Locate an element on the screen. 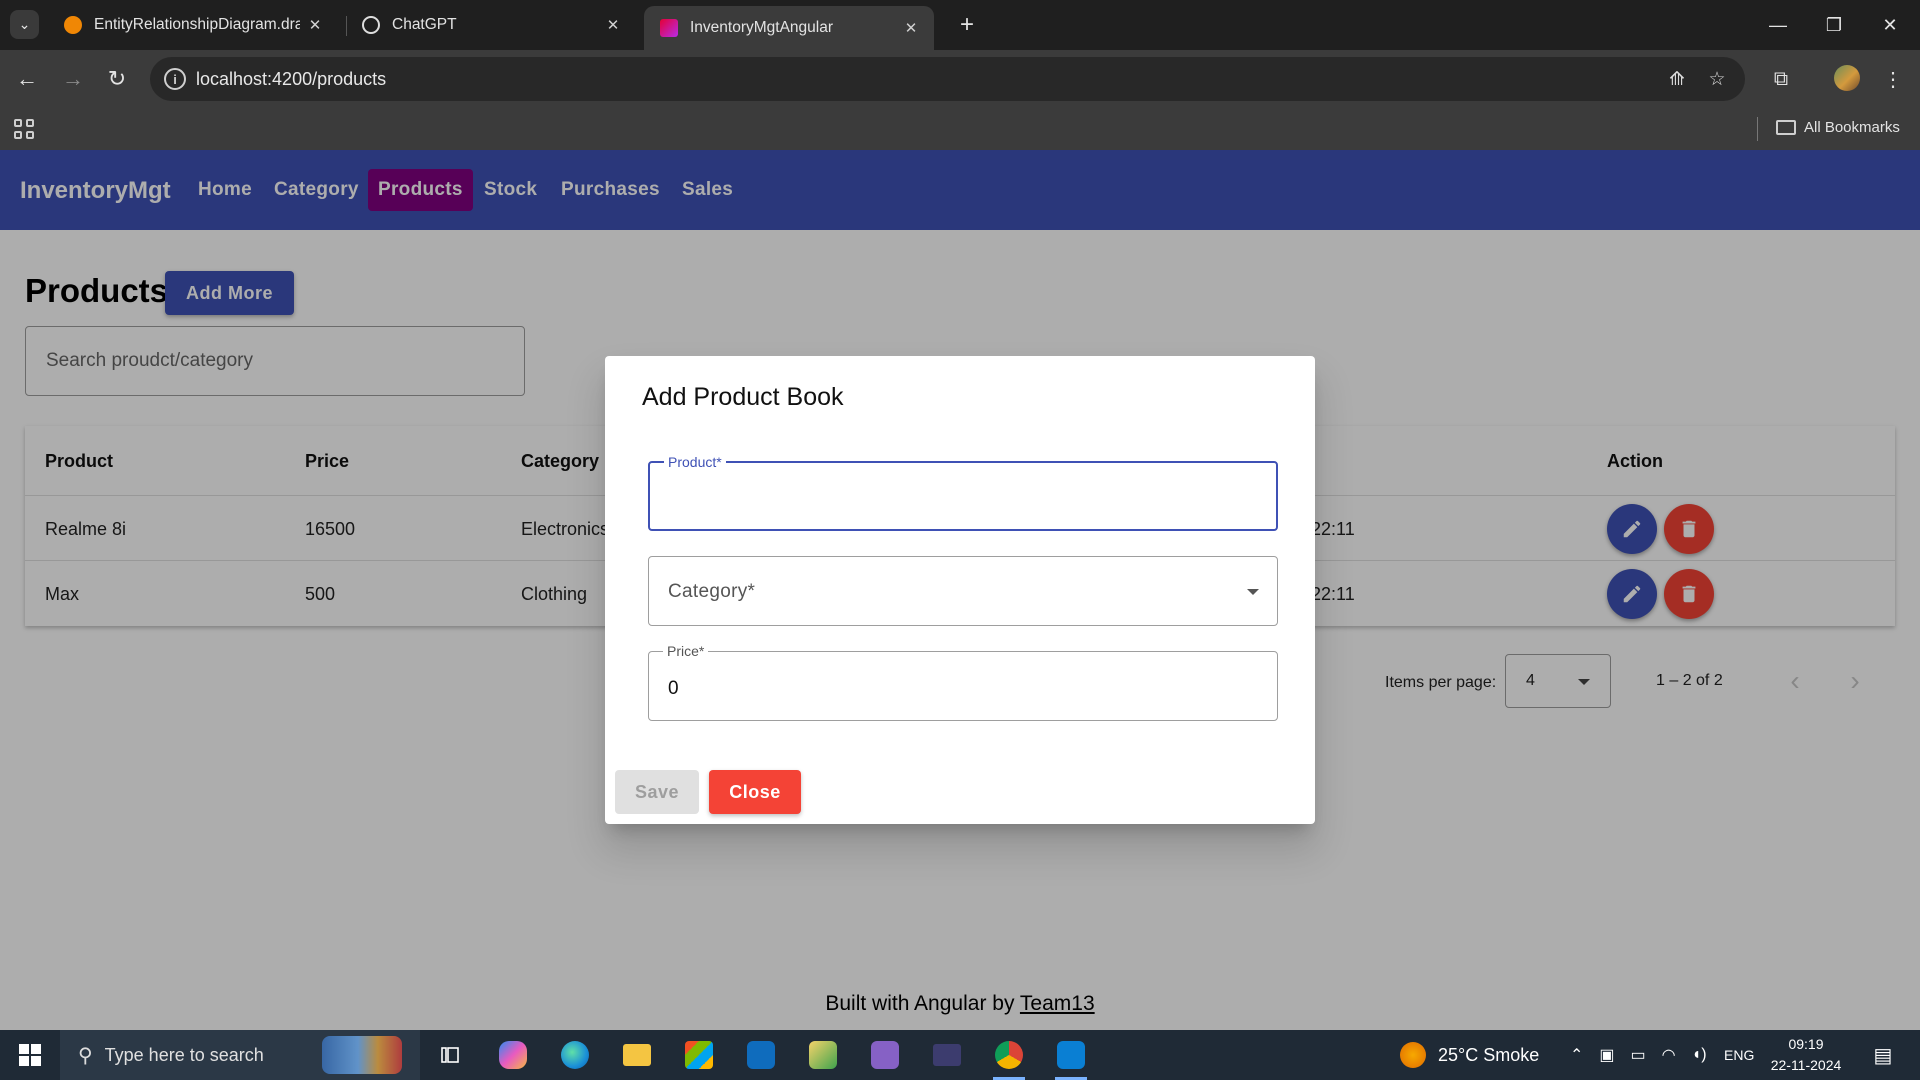 This screenshot has height=1080, width=1920. display-icon: ▭ is located at coordinates (1638, 1055).